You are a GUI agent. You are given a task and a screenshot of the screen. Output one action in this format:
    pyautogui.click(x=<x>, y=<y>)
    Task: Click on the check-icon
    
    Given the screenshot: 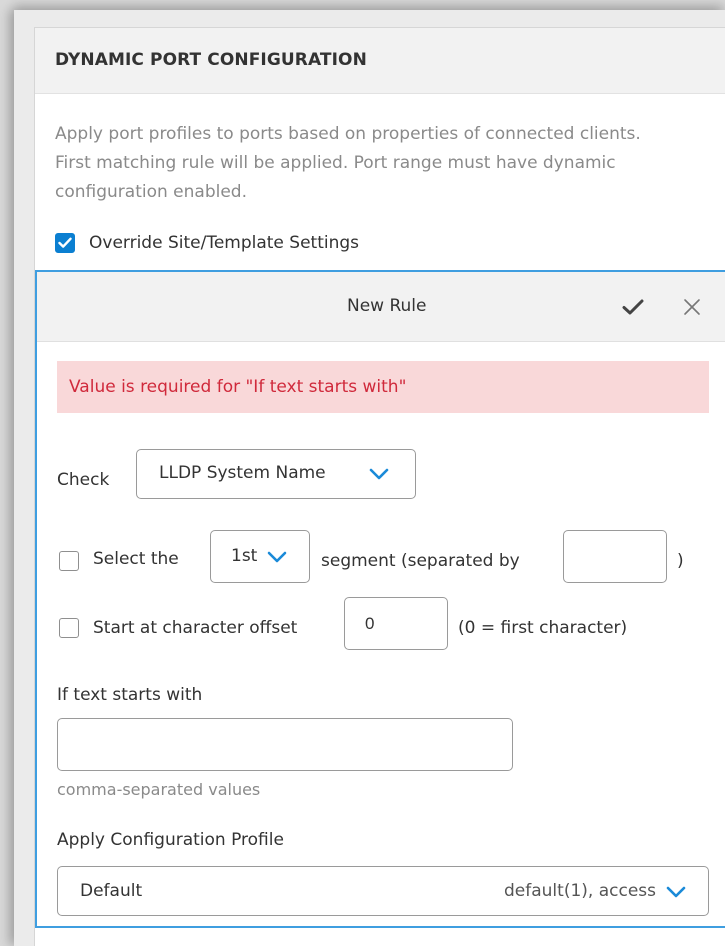 What is the action you would take?
    pyautogui.click(x=633, y=307)
    